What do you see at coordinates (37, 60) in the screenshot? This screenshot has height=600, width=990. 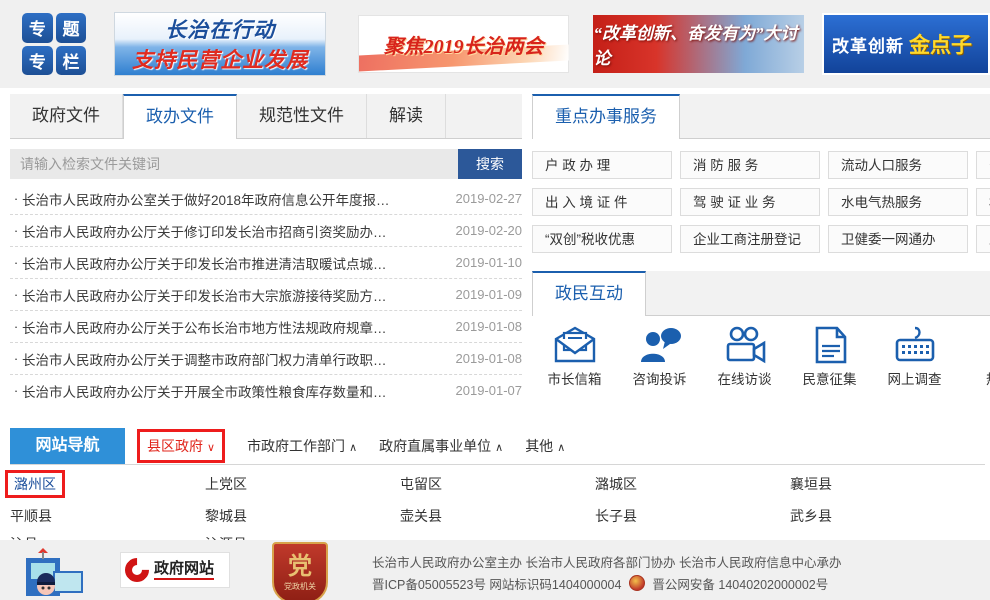 I see `banner-char-3: 专` at bounding box center [37, 60].